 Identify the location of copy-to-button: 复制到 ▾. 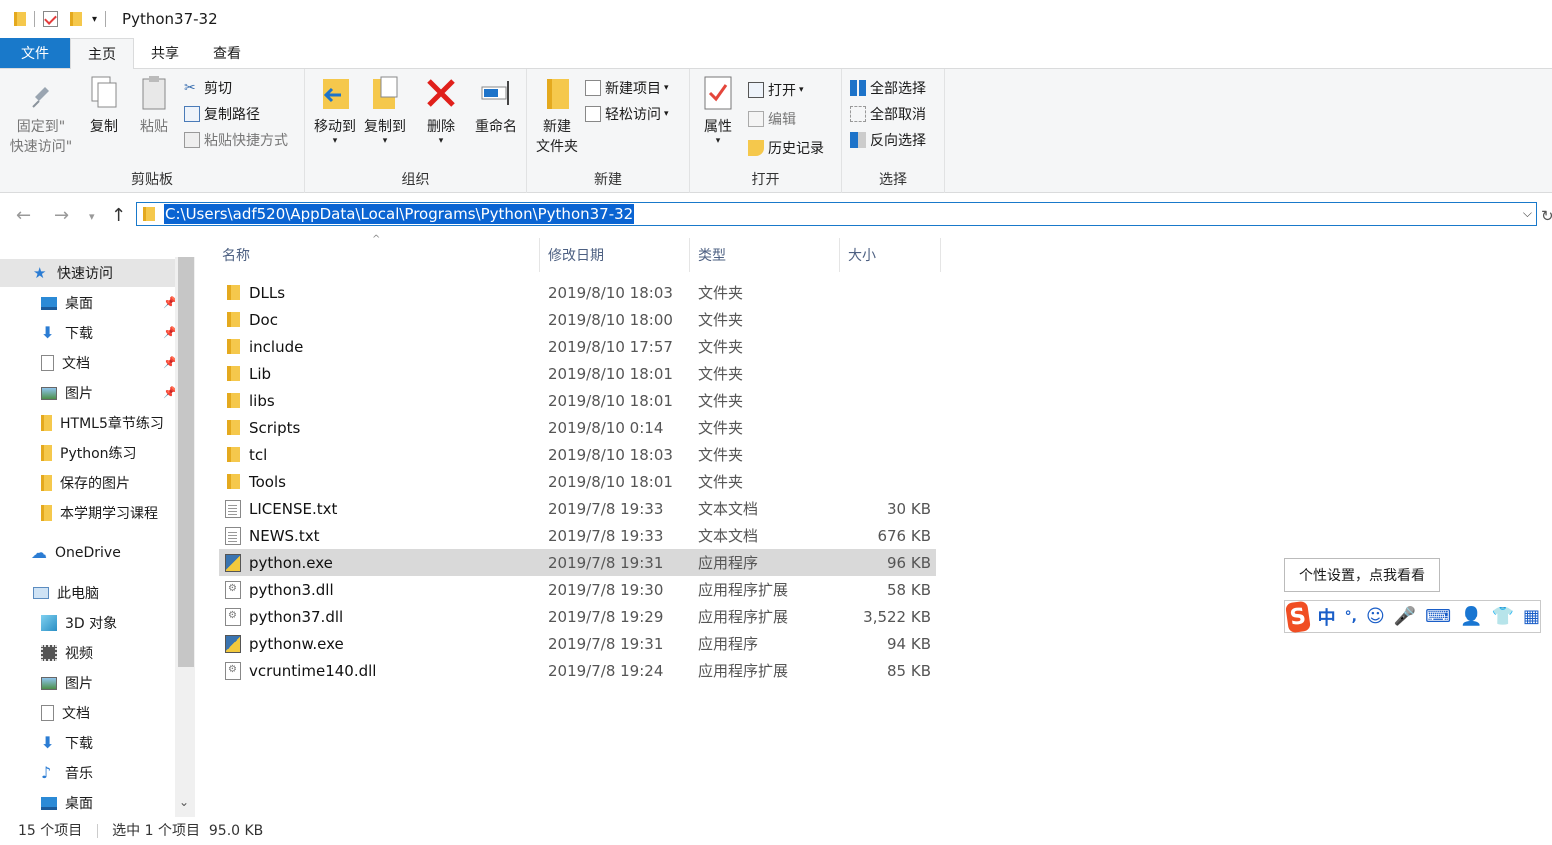
(385, 110).